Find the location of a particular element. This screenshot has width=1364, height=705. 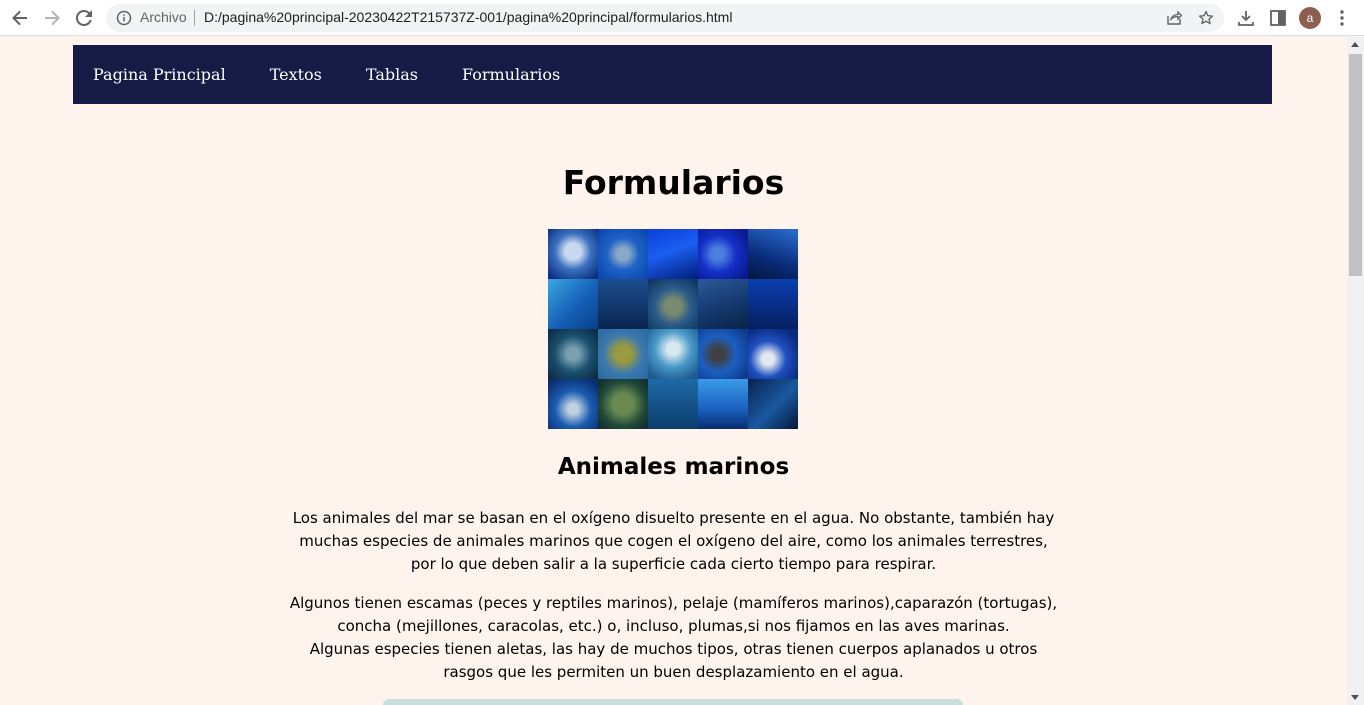

nav-link-pagina-principal: Pagina Principal is located at coordinates (159, 74).